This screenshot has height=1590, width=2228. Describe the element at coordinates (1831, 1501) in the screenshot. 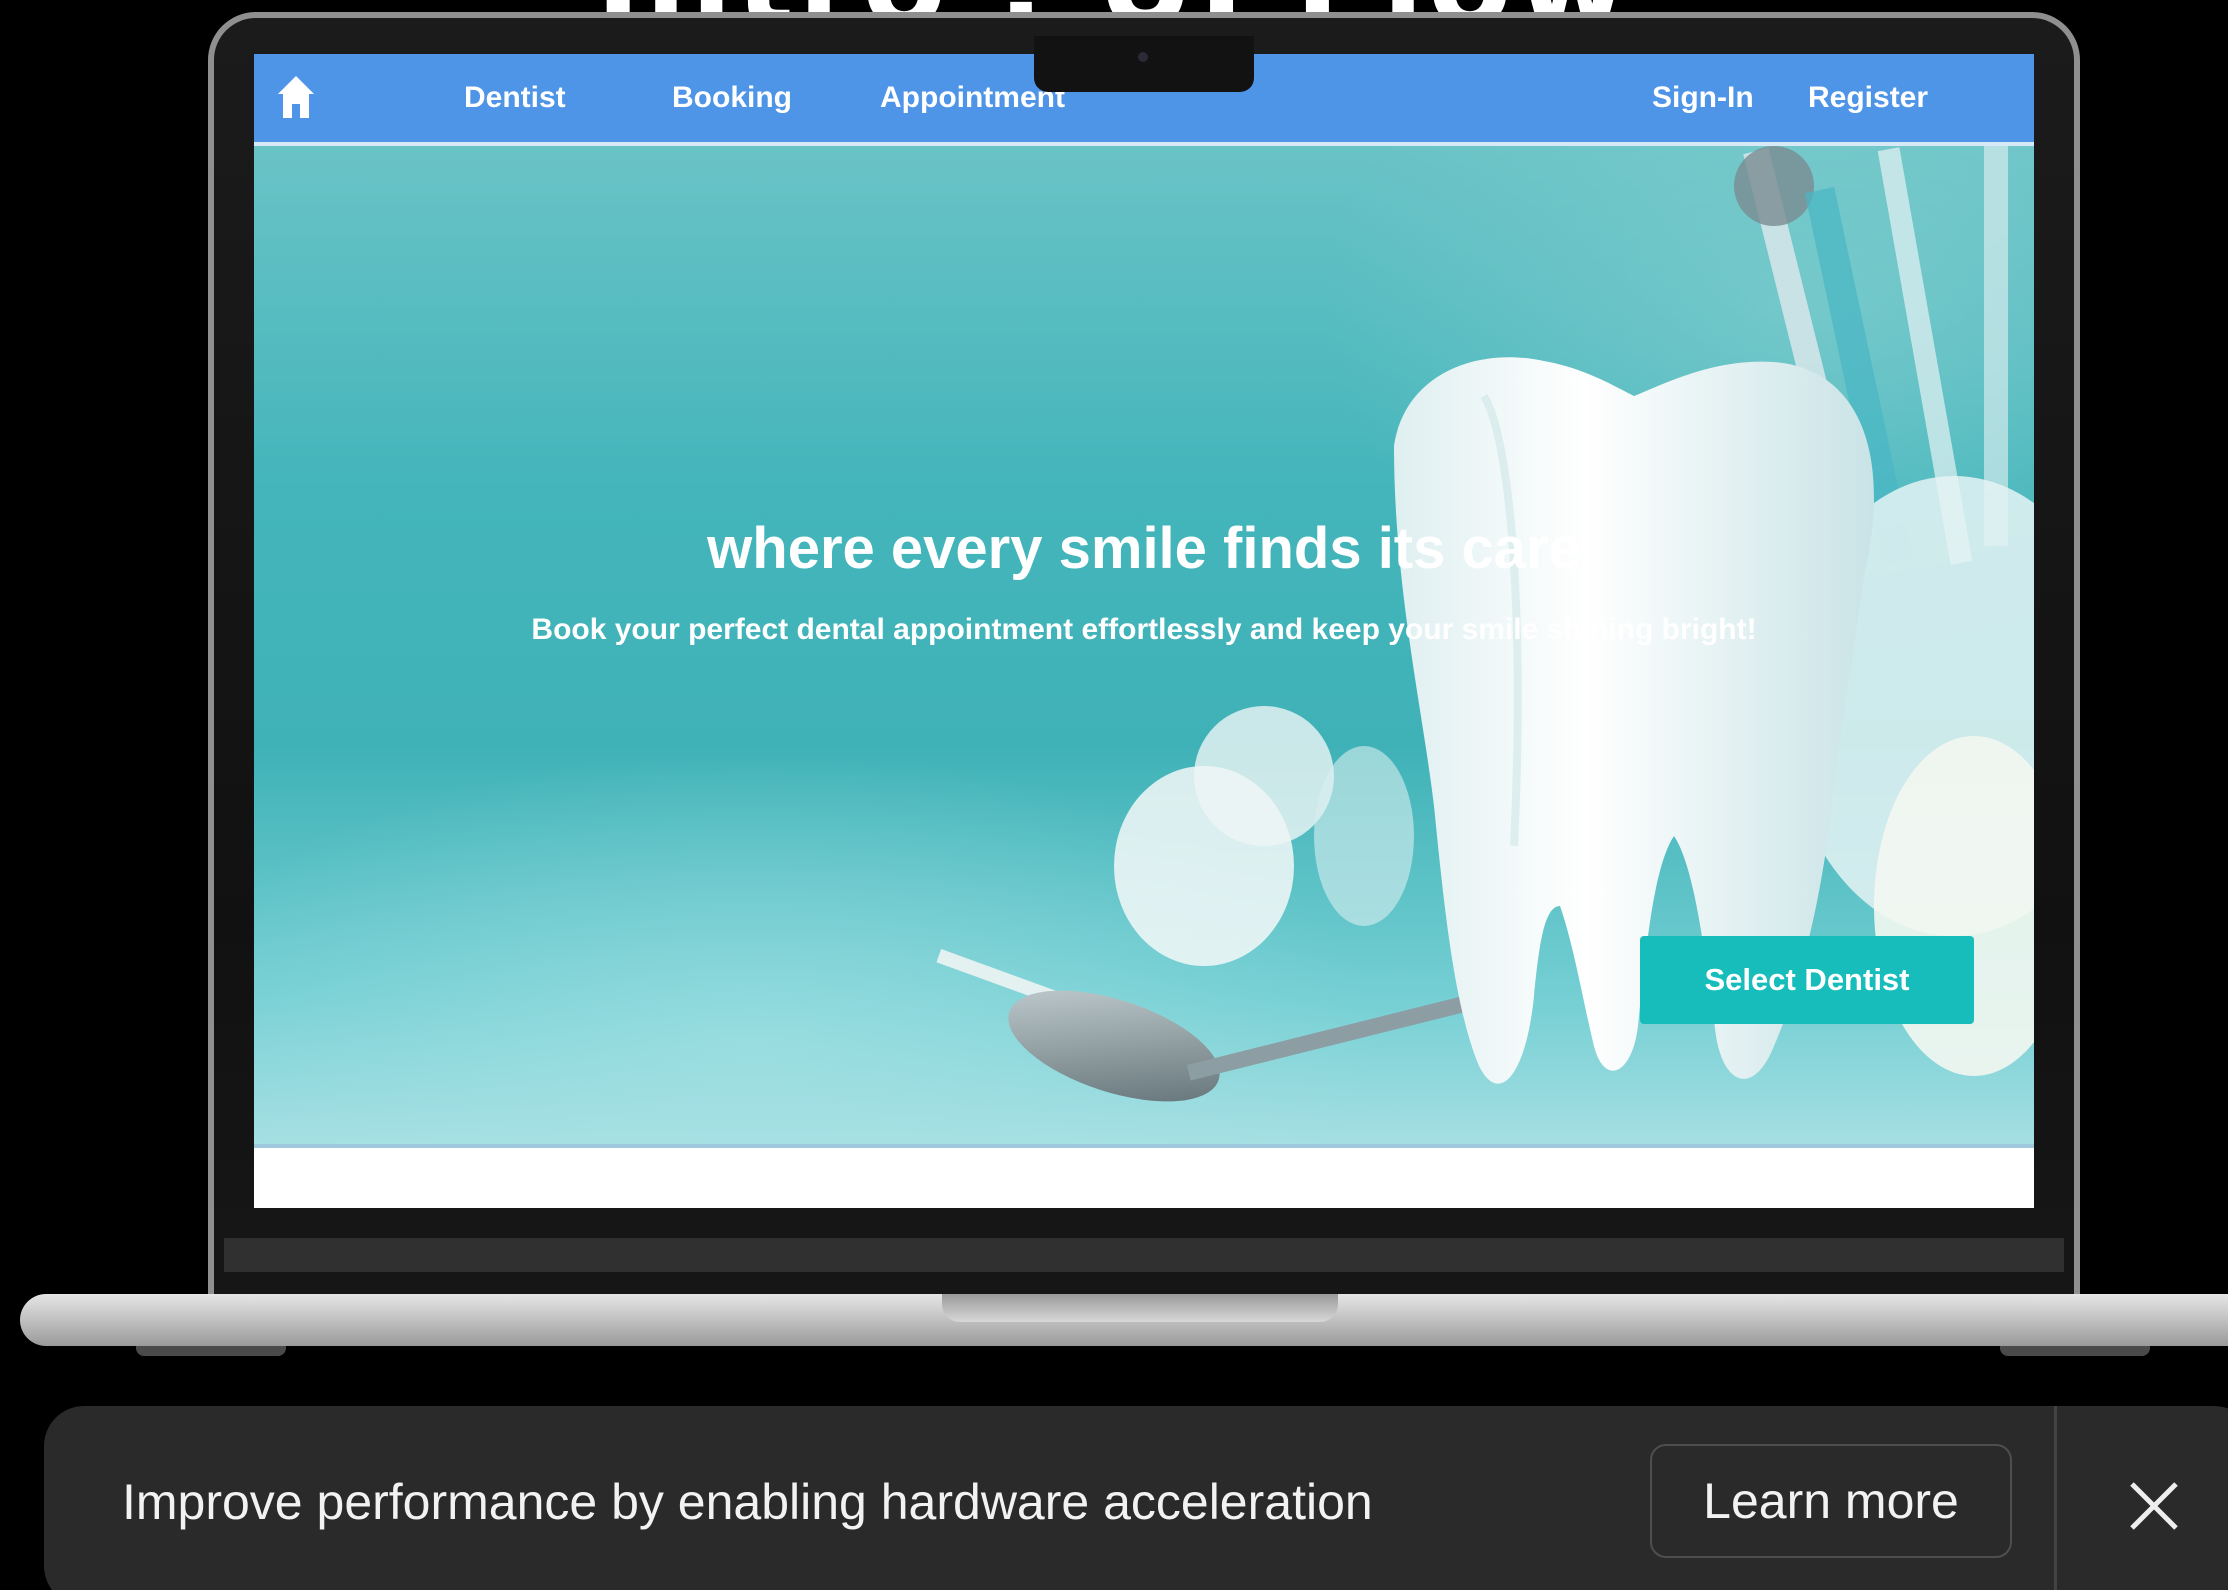

I see `learn-more-button: Learn more` at that location.